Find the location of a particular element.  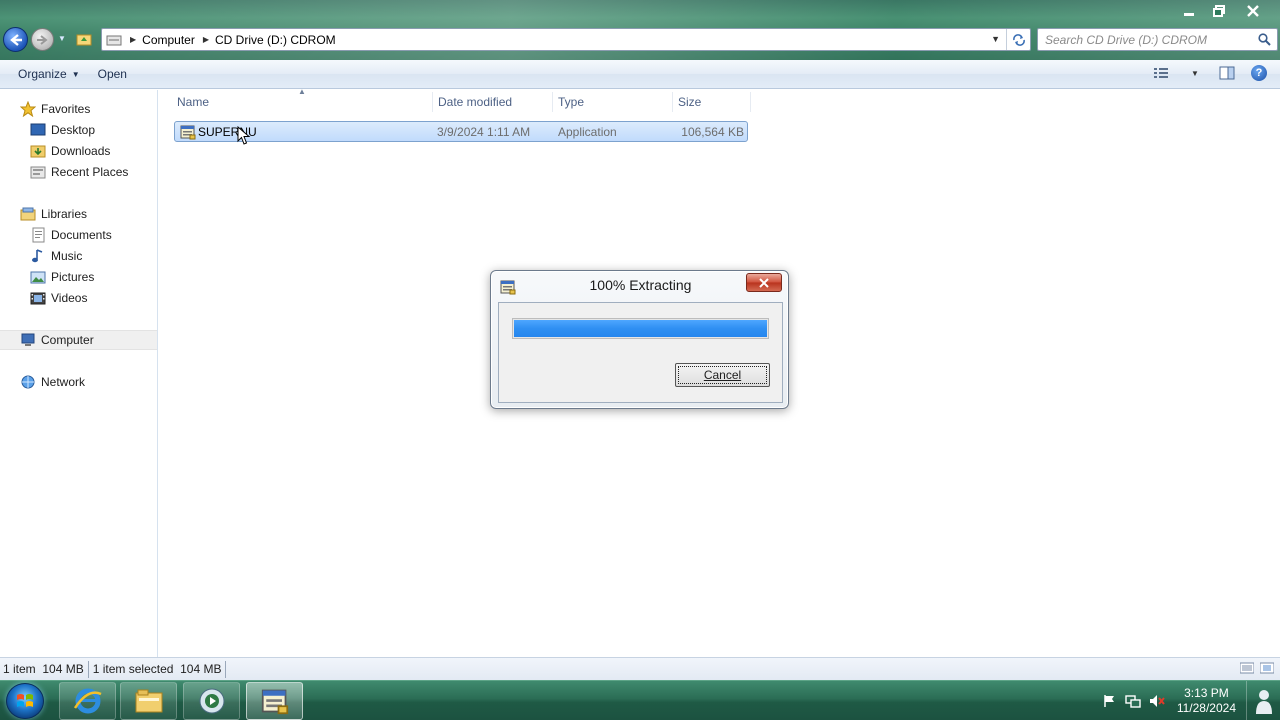

folder-up-icon is located at coordinates (84, 39).